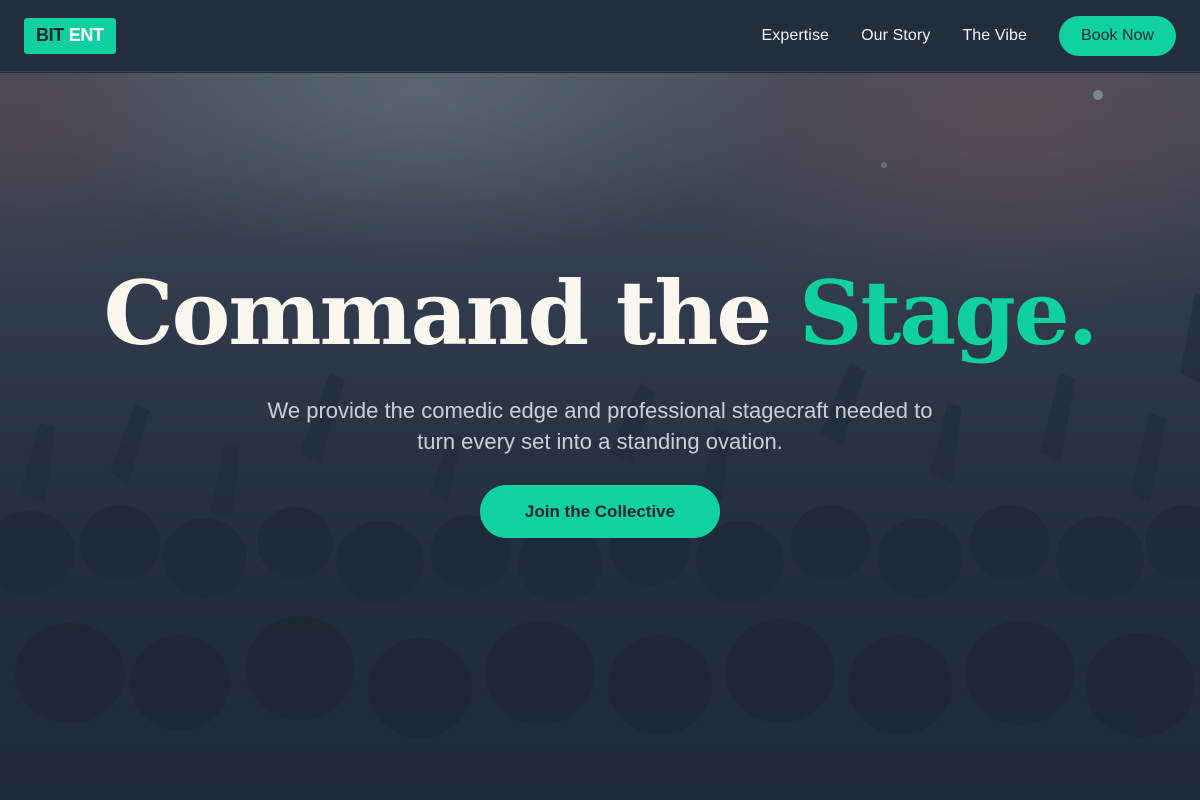 The image size is (1200, 800). What do you see at coordinates (600, 511) in the screenshot?
I see `join-collective-button: Join the Collective` at bounding box center [600, 511].